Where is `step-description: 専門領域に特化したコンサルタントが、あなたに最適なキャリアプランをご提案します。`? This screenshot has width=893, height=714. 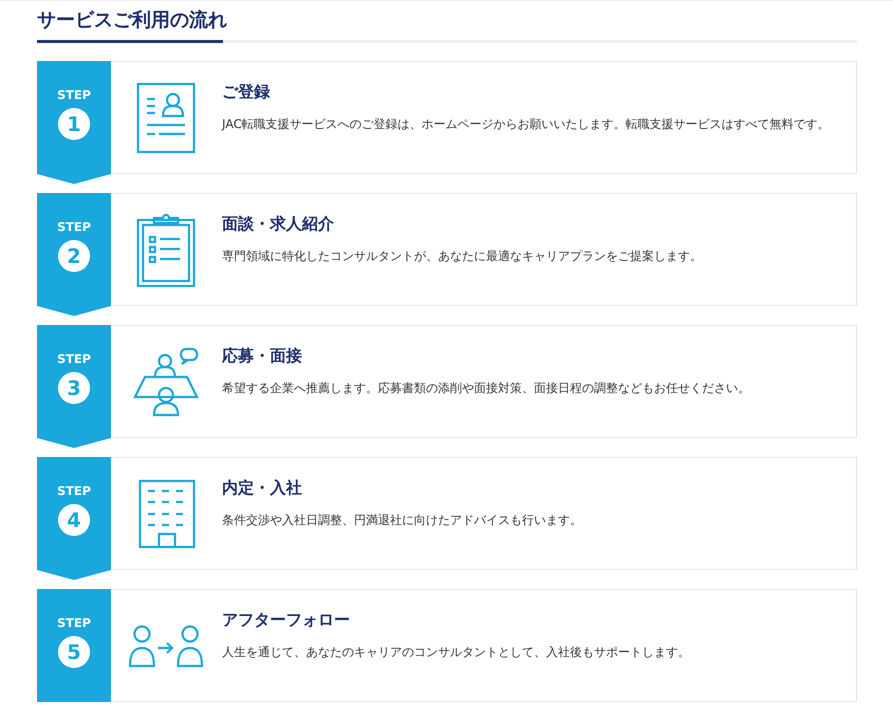
step-description: 専門領域に特化したコンサルタントが、あなたに最適なキャリアプランをご提案します。 is located at coordinates (462, 256).